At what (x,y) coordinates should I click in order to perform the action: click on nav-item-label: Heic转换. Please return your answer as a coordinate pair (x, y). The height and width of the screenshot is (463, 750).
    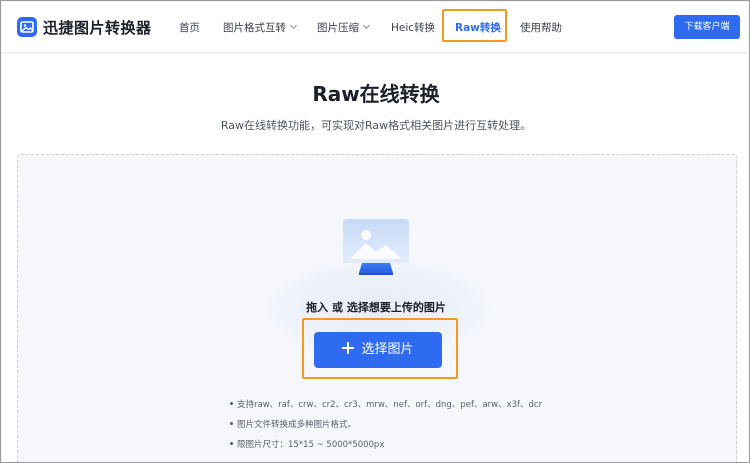
    Looking at the image, I should click on (413, 28).